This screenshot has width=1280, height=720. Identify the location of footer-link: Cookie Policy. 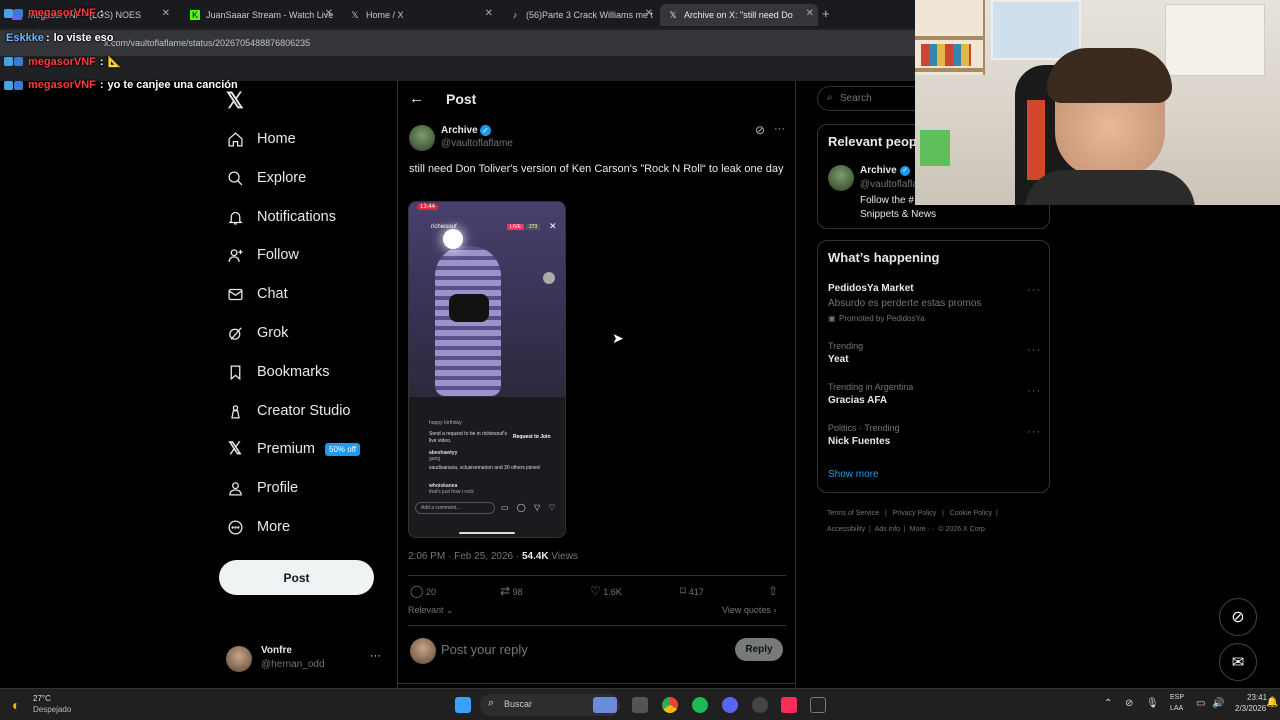
(971, 513).